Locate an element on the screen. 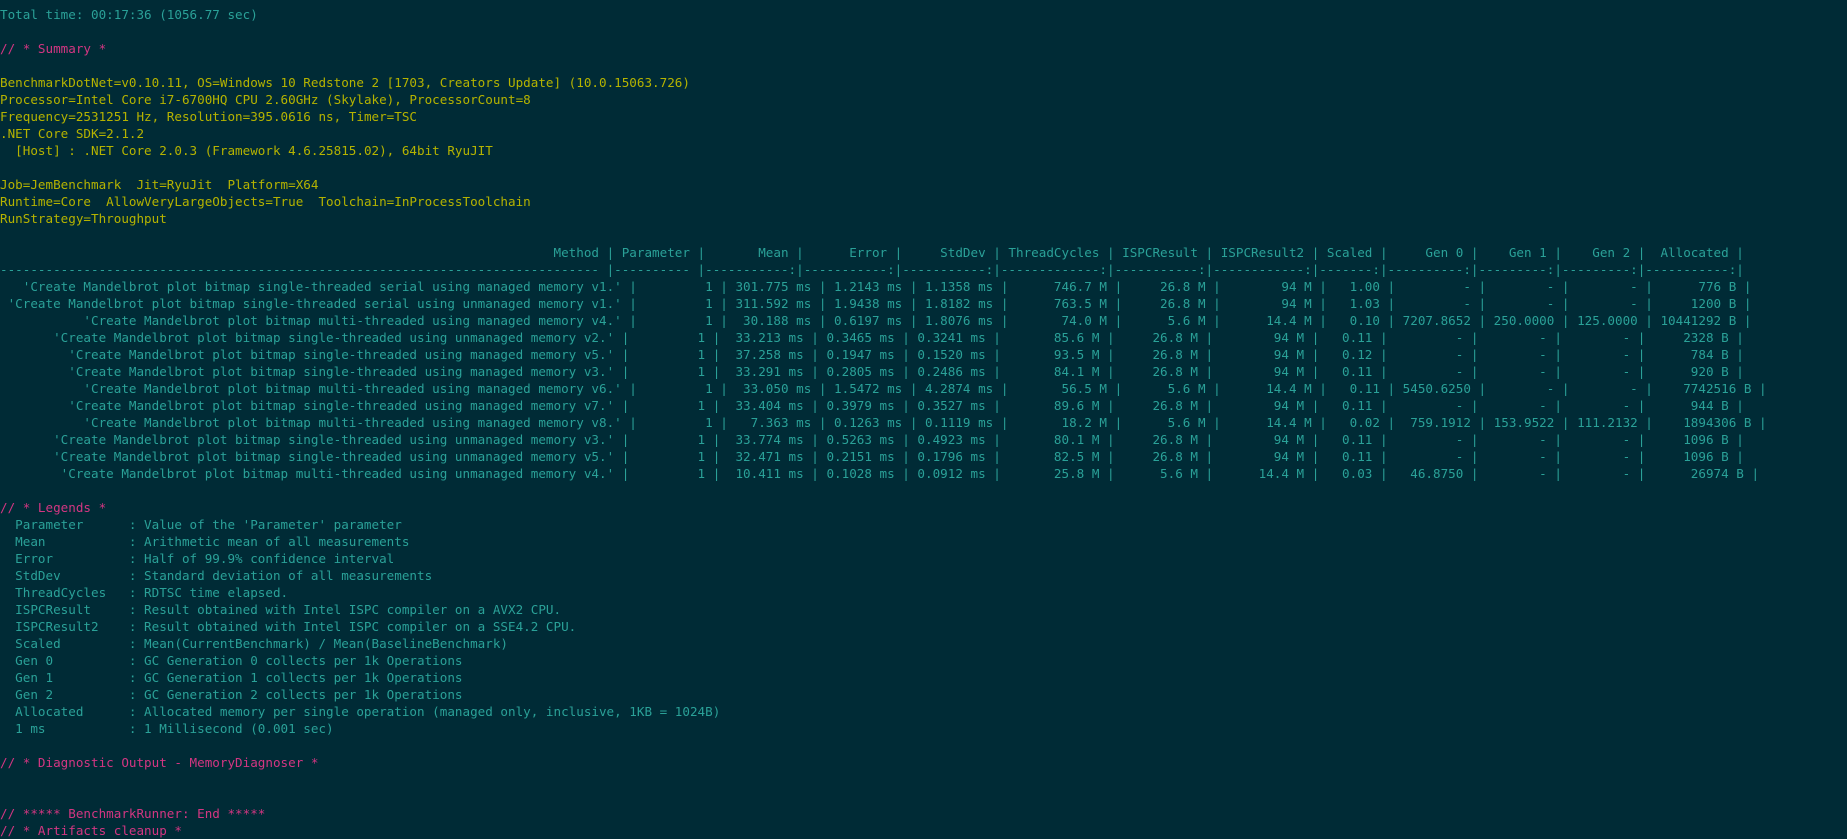 This screenshot has width=1847, height=839. legend-key: Error is located at coordinates (34, 558).